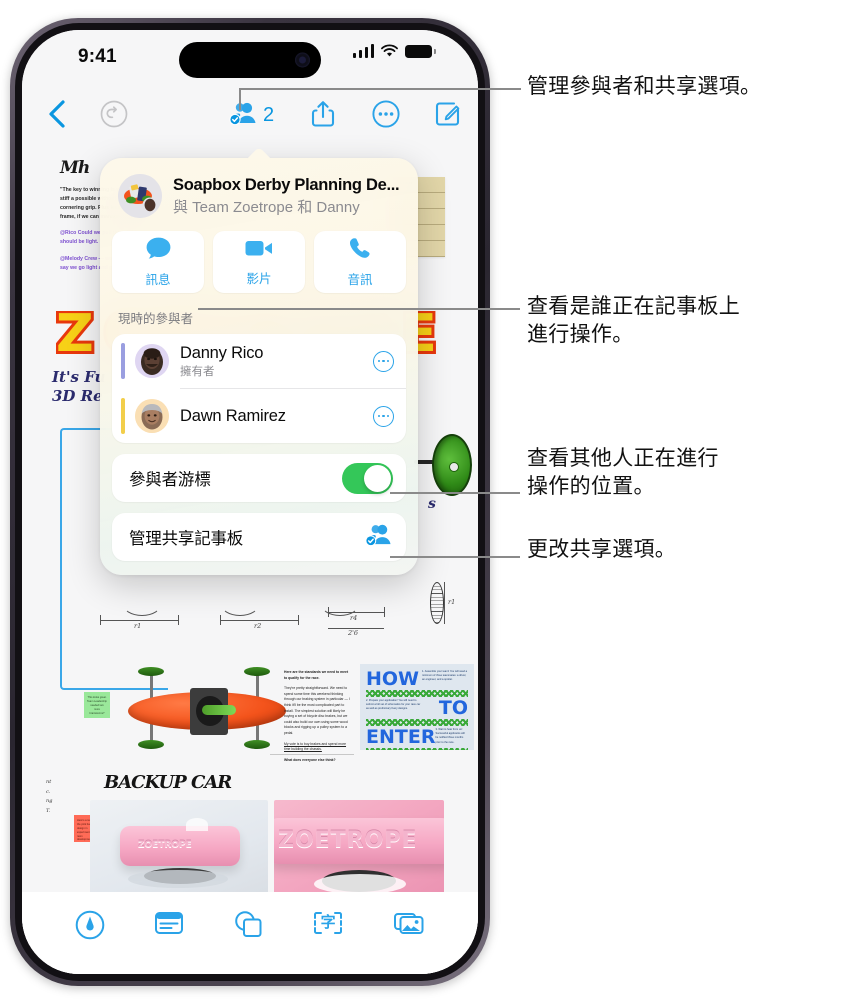  What do you see at coordinates (250, 59) in the screenshot?
I see `status-bar: 9:41` at bounding box center [250, 59].